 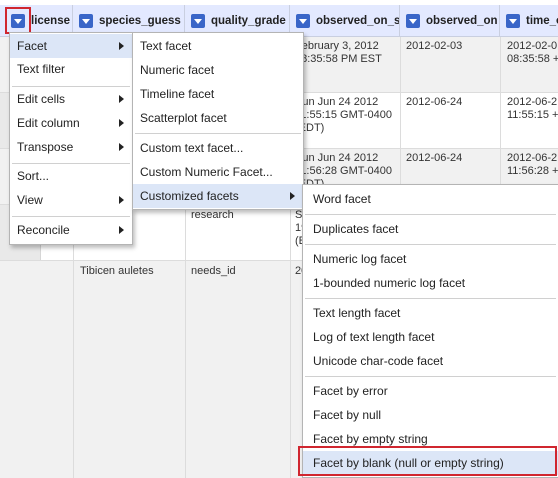 What do you see at coordinates (374, 337) in the screenshot?
I see `menu-item-label: Log of text length facet` at bounding box center [374, 337].